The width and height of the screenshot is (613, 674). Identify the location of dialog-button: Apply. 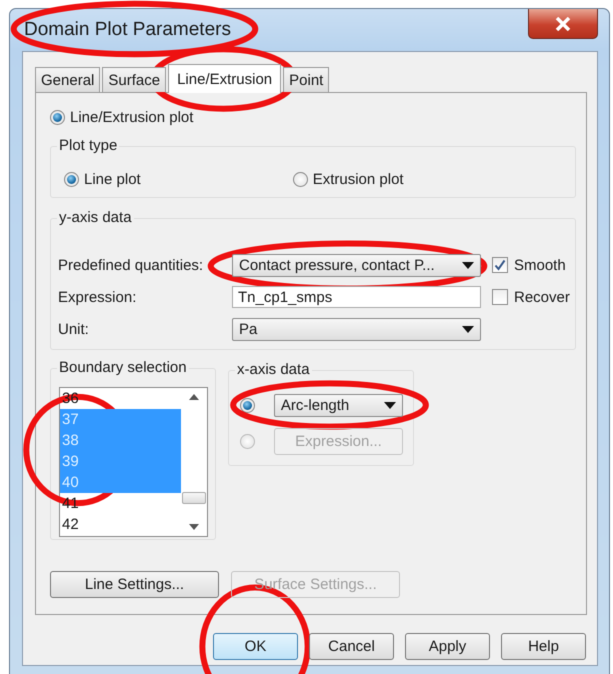
(447, 646).